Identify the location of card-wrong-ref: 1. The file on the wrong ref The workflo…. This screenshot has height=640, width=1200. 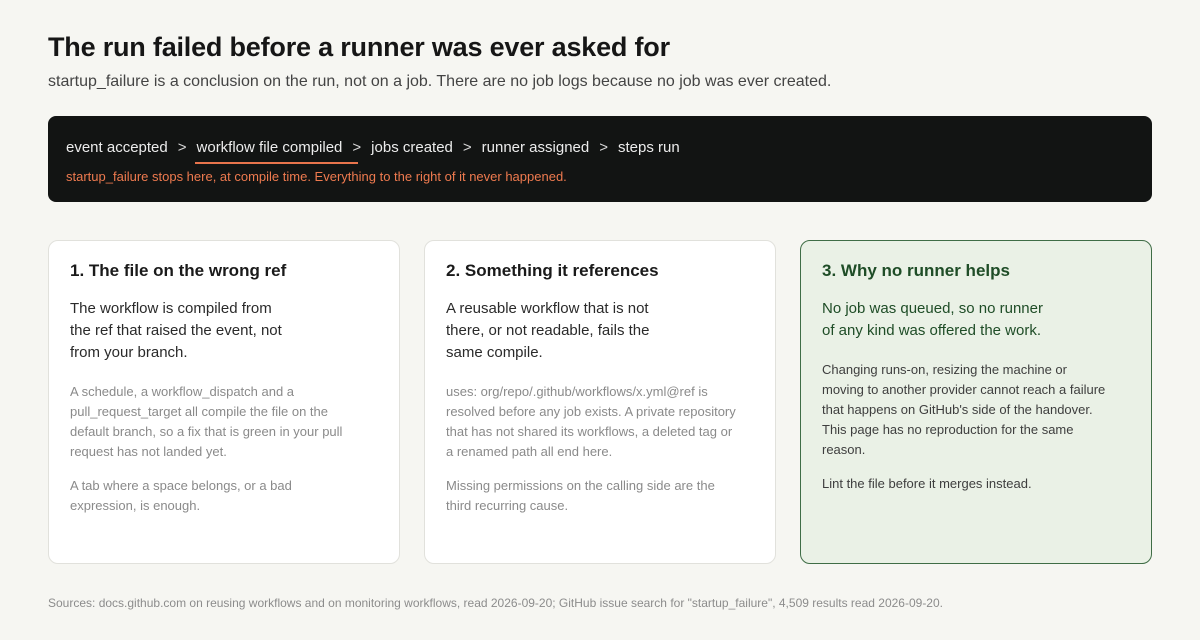
(224, 402).